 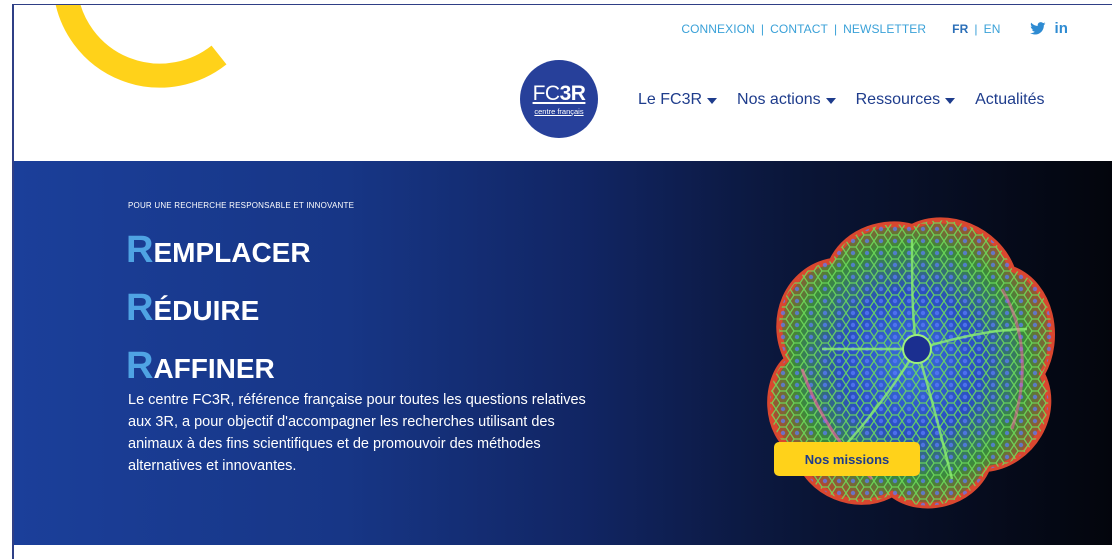 I want to click on lang-en-link: EN, so click(x=992, y=29).